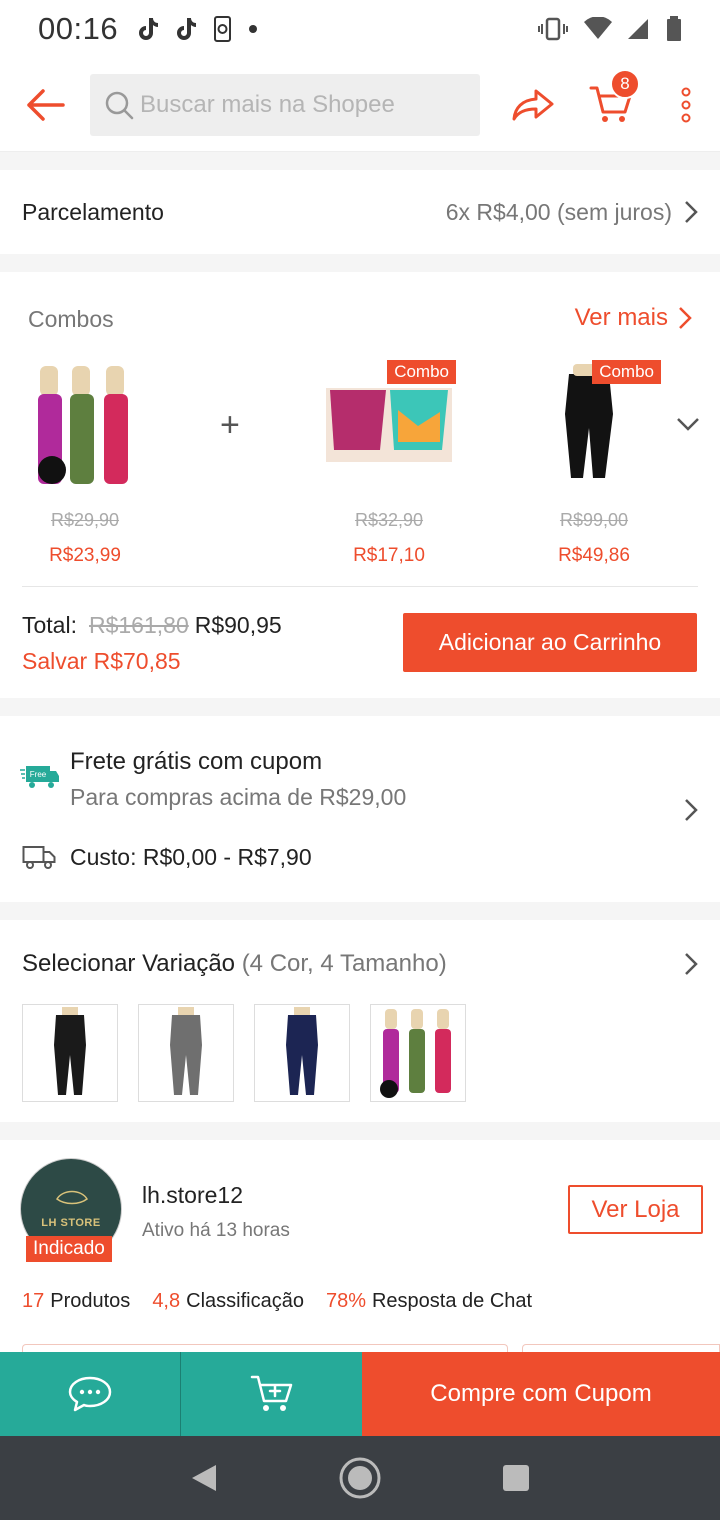 This screenshot has width=720, height=1520. I want to click on back-button, so click(45, 105).